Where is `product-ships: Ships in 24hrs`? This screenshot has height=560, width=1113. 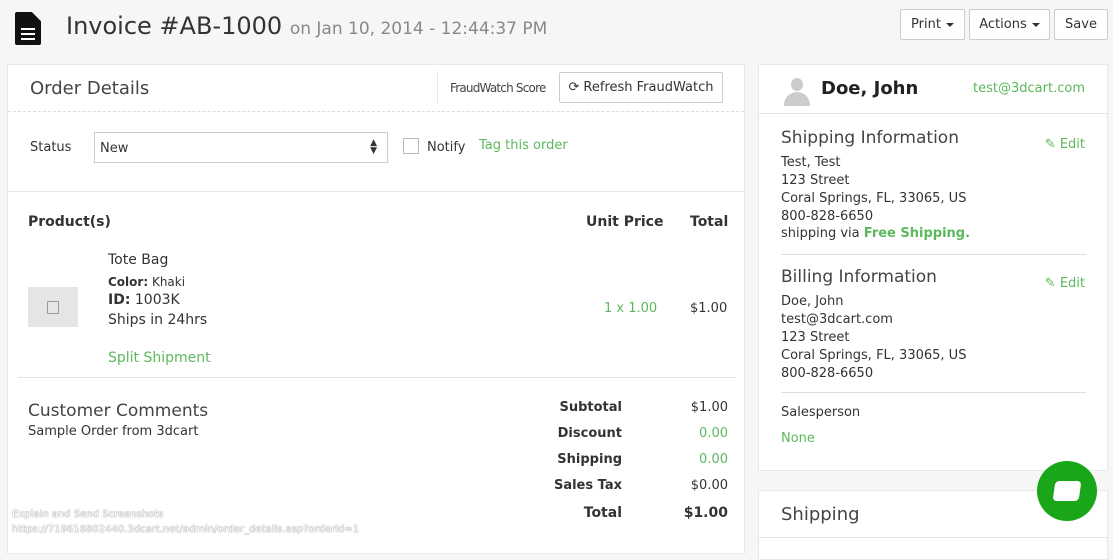 product-ships: Ships in 24hrs is located at coordinates (158, 320).